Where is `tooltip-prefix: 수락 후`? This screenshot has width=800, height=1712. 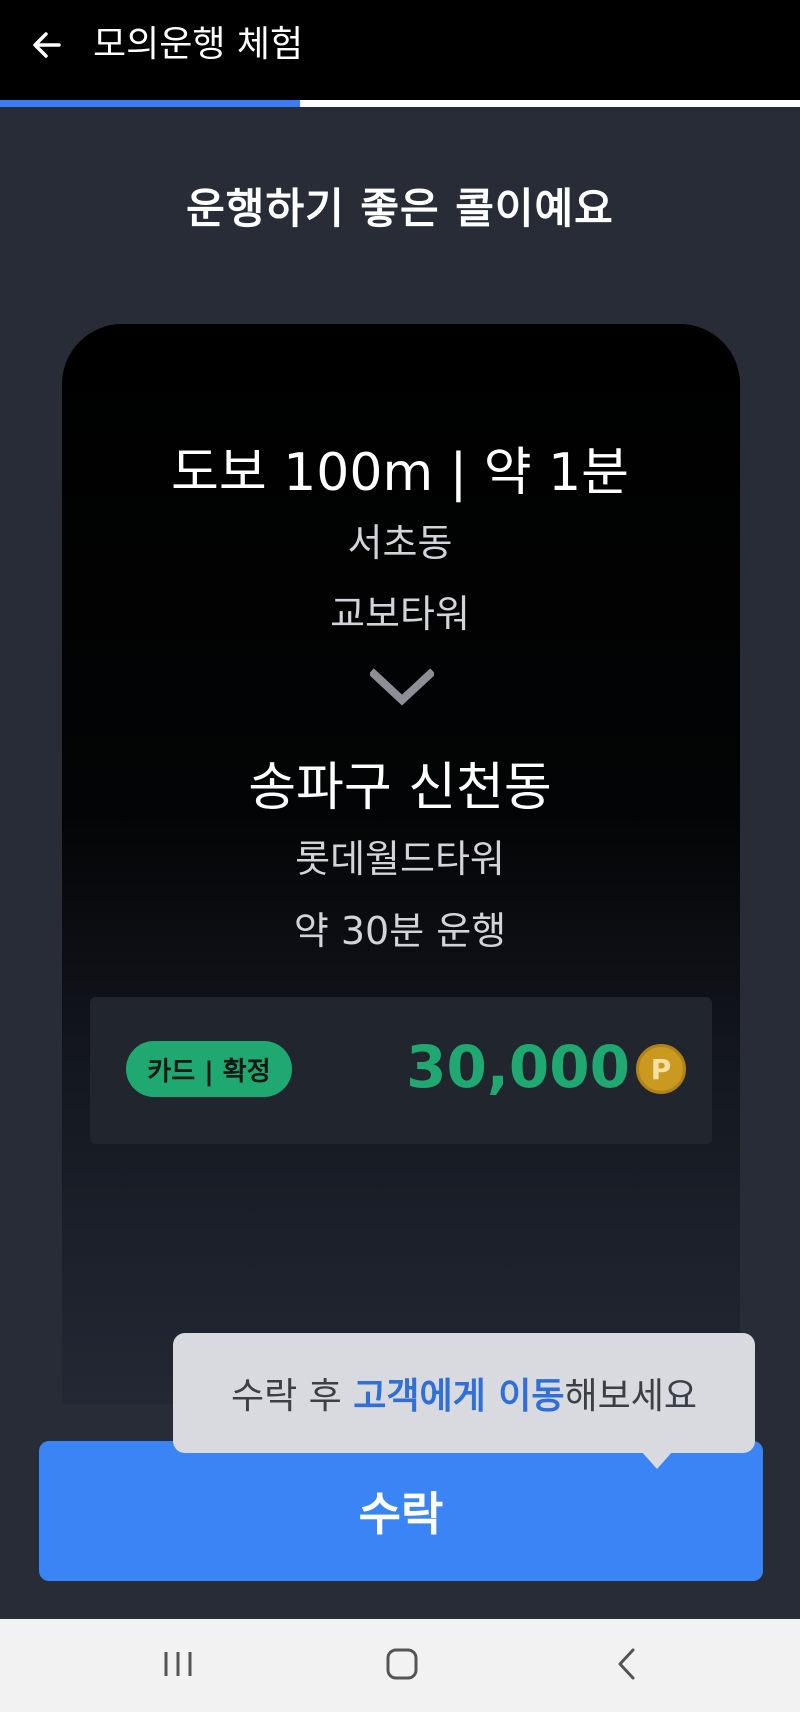
tooltip-prefix: 수락 후 is located at coordinates (292, 1396).